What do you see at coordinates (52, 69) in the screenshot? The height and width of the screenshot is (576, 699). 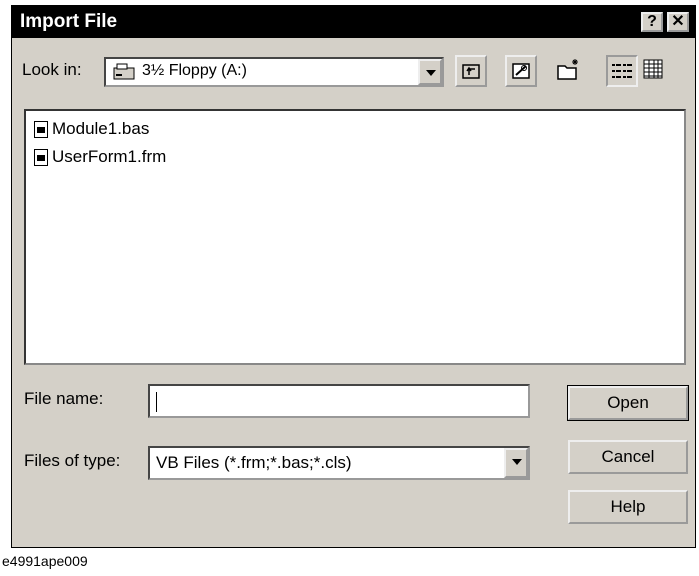 I see `look-in-label: Look in:` at bounding box center [52, 69].